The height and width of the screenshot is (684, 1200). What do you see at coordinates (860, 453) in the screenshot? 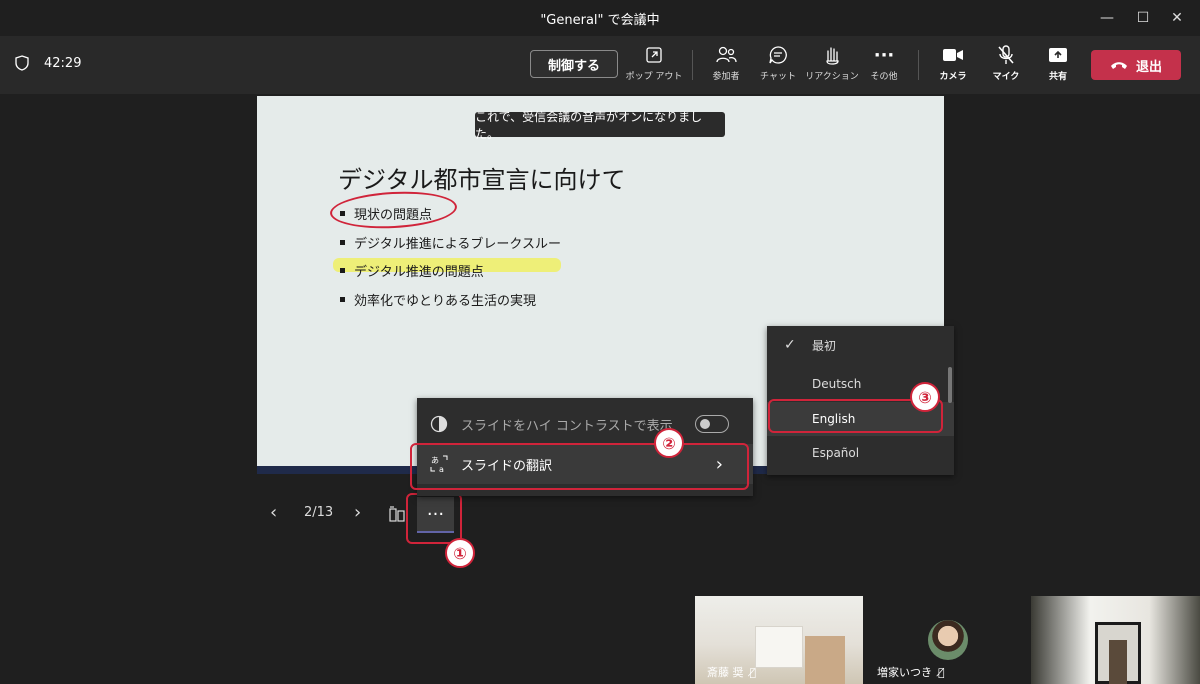
I see `language-option: Español` at bounding box center [860, 453].